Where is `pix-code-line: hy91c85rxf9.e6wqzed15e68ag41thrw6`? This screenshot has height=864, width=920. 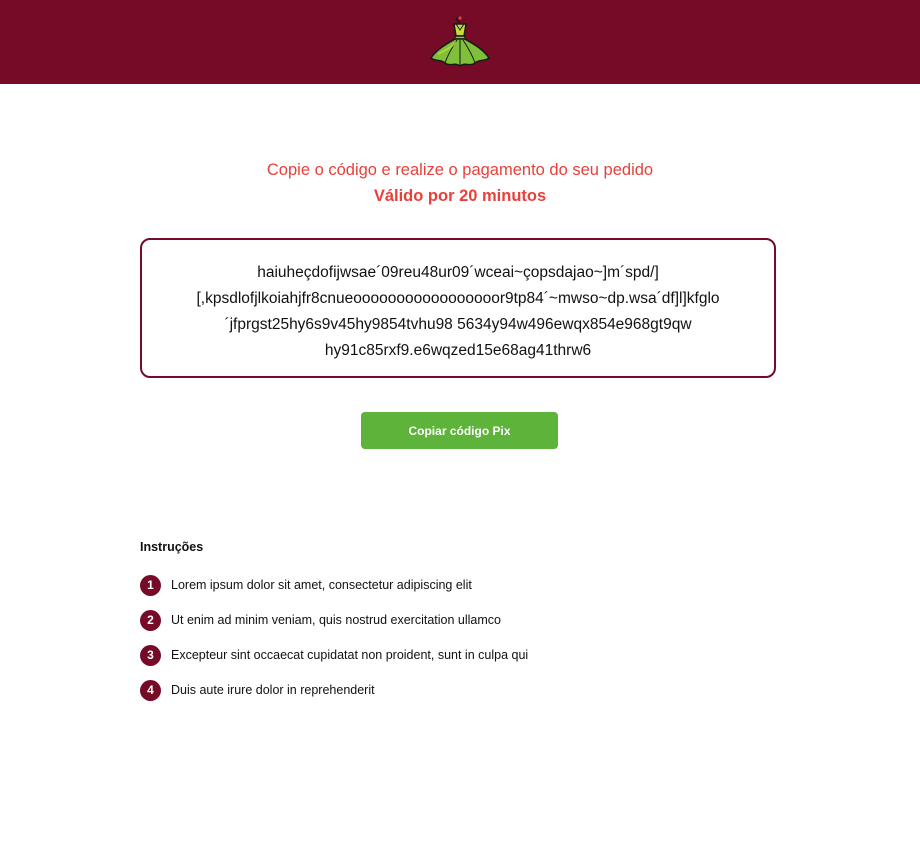
pix-code-line: hy91c85rxf9.e6wqzed15e68ag41thrw6 is located at coordinates (458, 350).